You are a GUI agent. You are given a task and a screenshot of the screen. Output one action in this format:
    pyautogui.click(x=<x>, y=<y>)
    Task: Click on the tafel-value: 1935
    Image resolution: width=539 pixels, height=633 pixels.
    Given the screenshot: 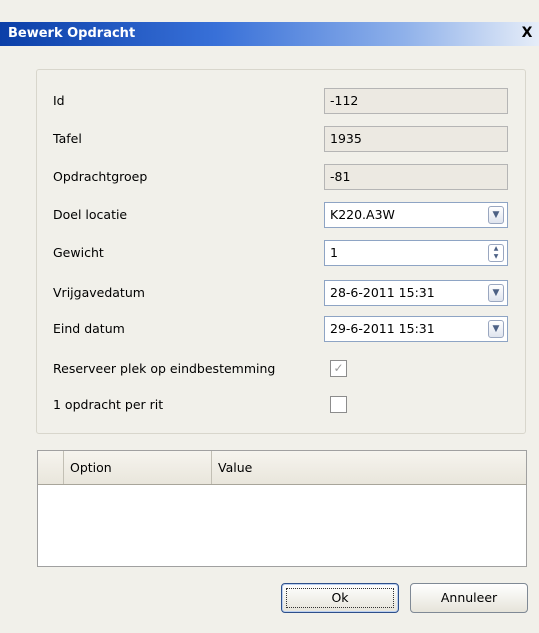 What is the action you would take?
    pyautogui.click(x=346, y=138)
    